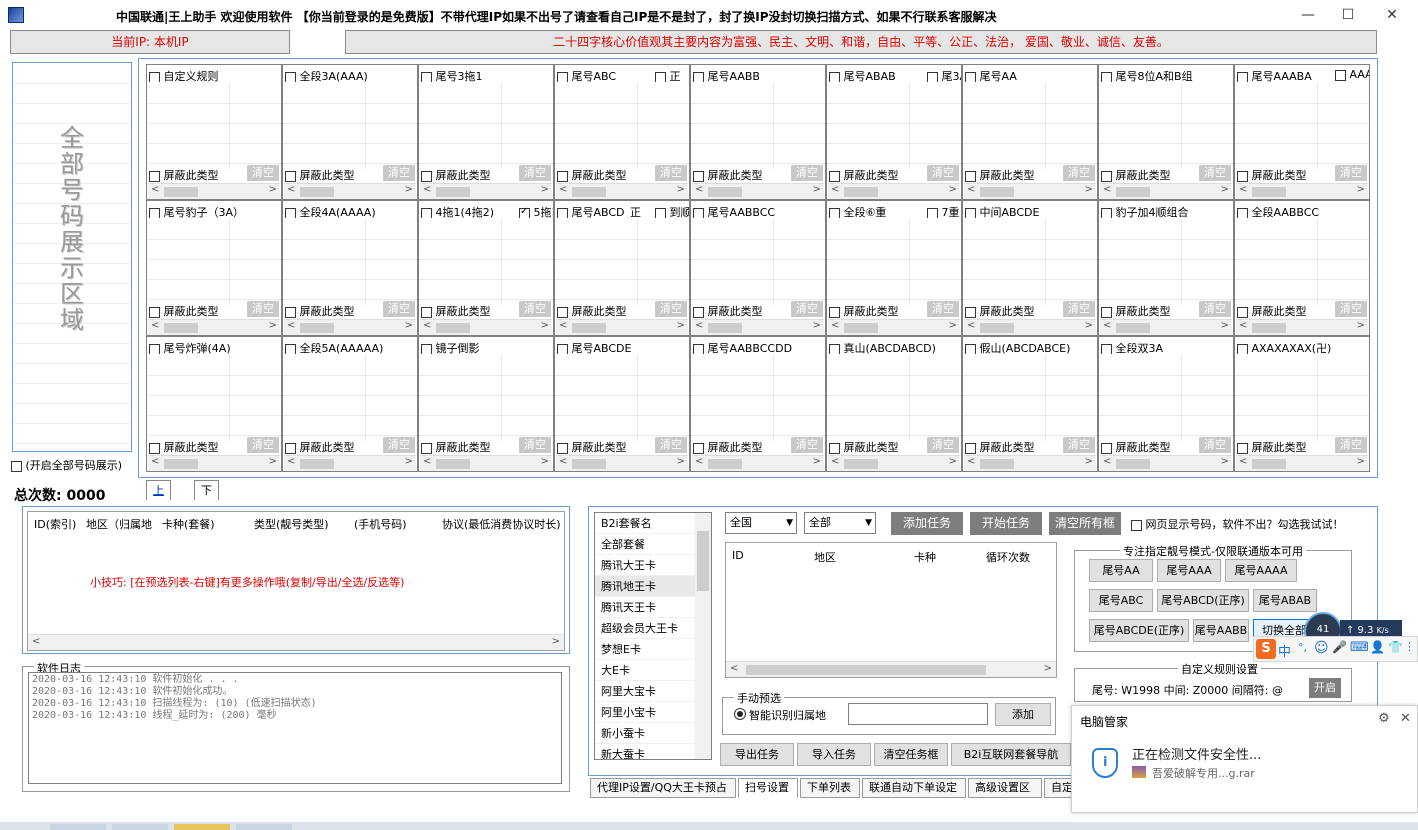  I want to click on emoji-icon: ☺, so click(1321, 648).